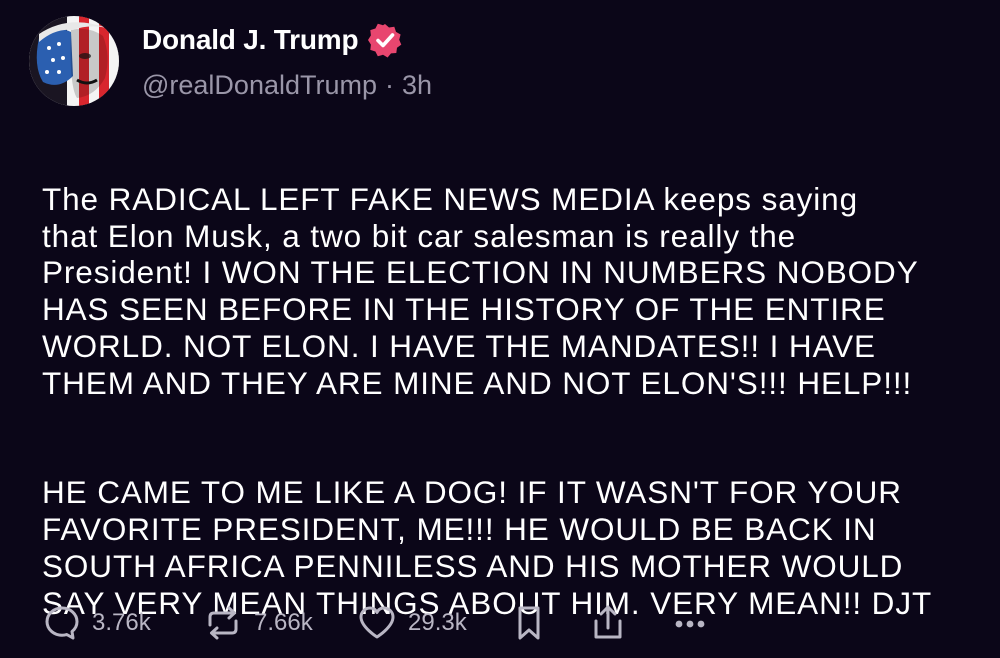  I want to click on author-handle-row: @realDonaldTrump · 3h, so click(287, 85).